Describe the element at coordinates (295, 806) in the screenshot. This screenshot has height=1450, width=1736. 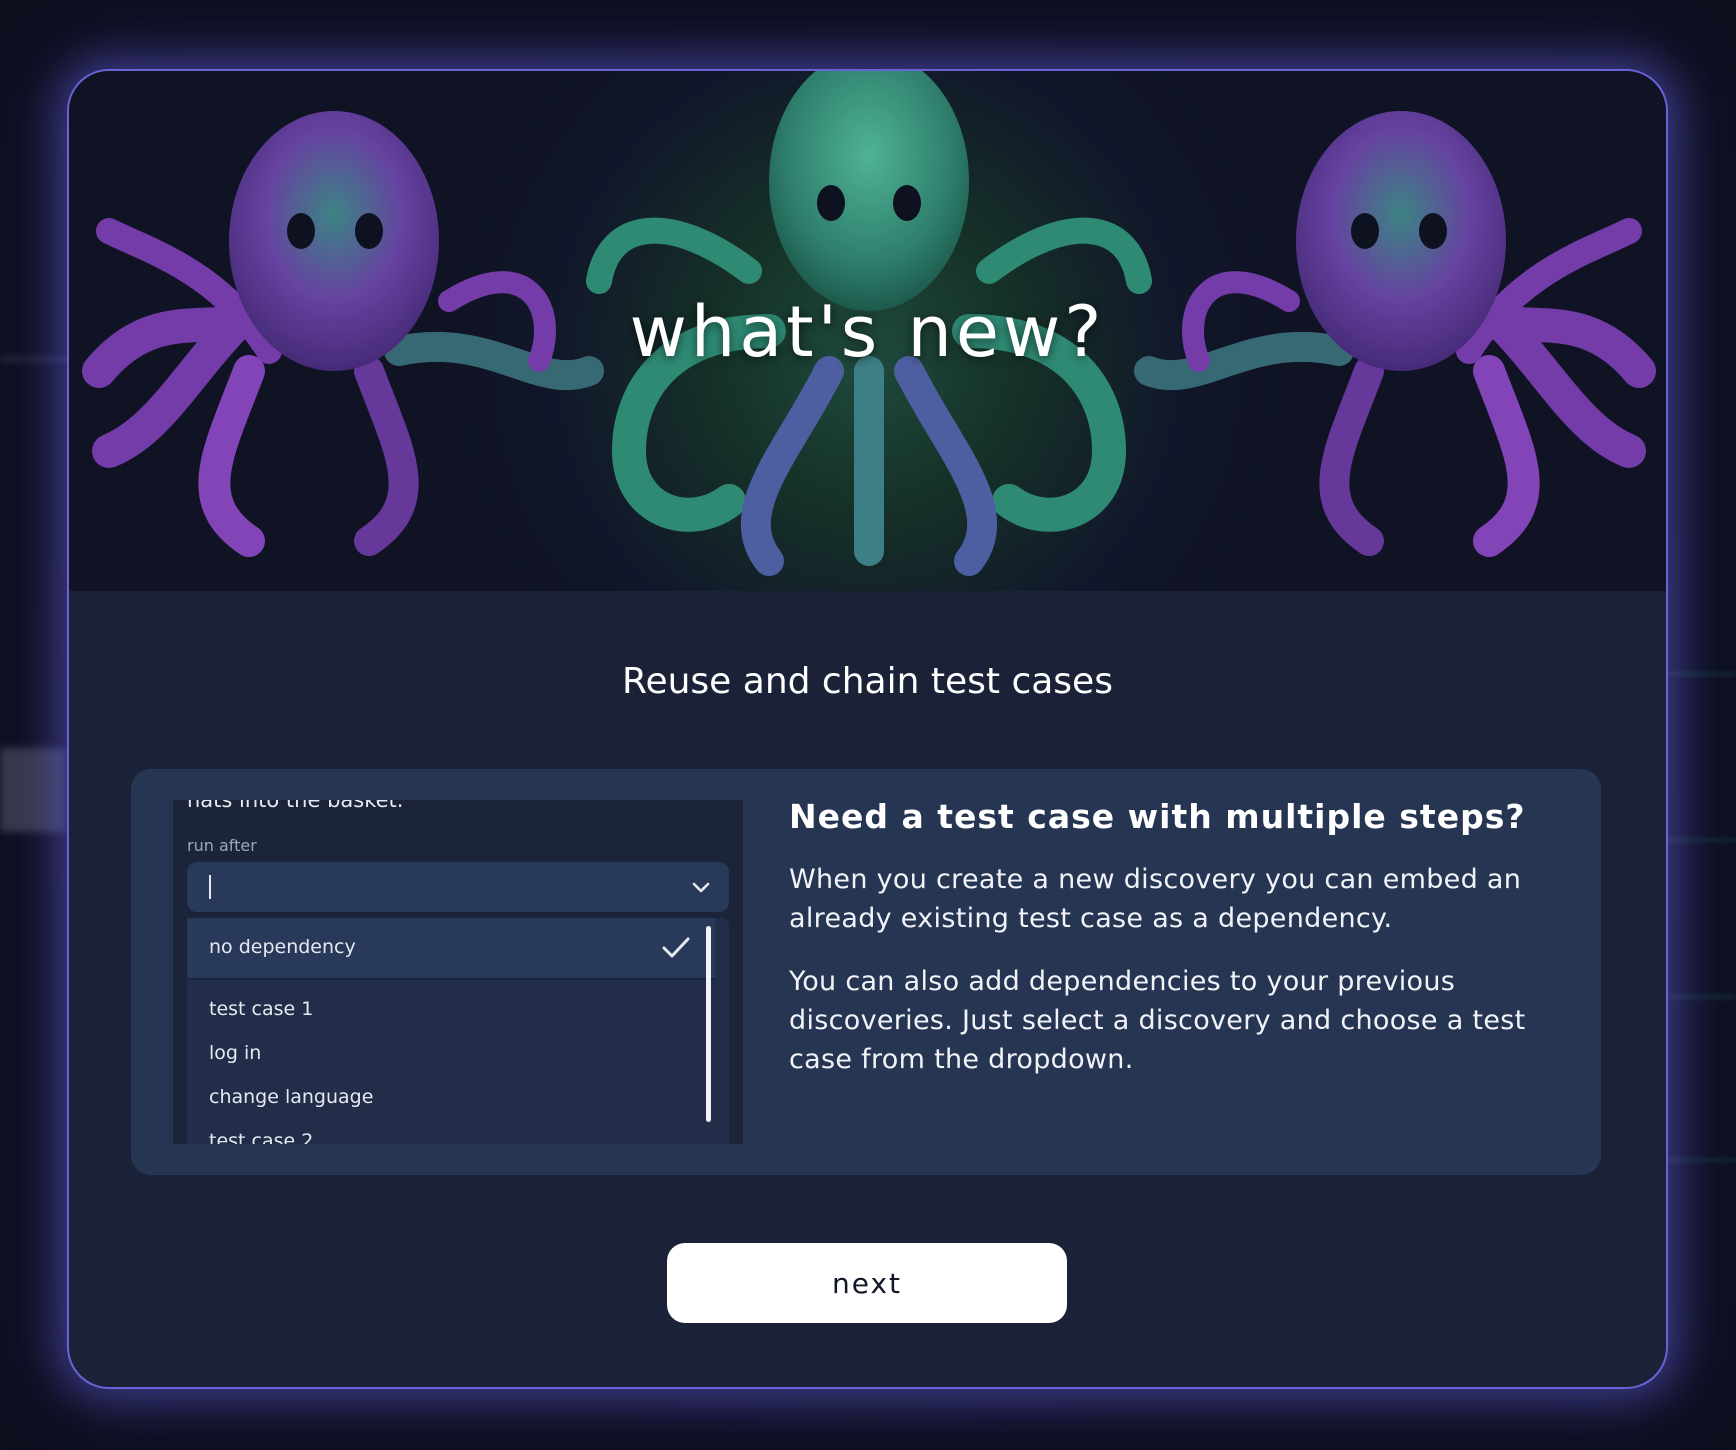
I see `preview-text: hats into the basket.` at that location.